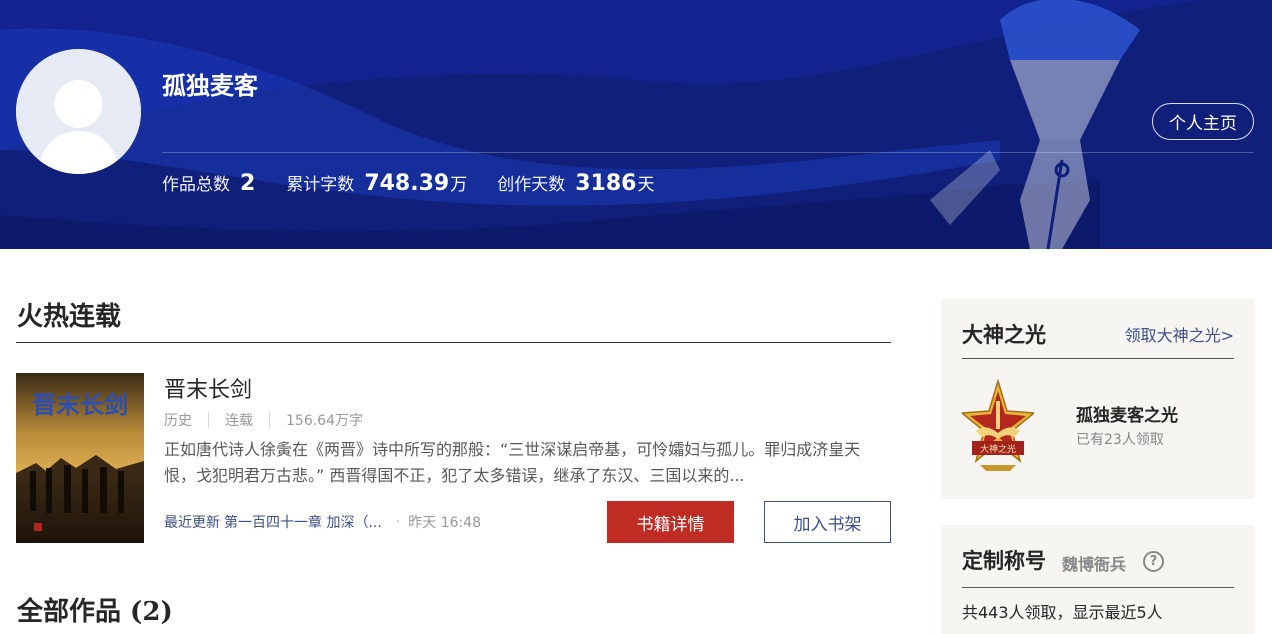  I want to click on book-cover: 晋末长剑, so click(80, 458).